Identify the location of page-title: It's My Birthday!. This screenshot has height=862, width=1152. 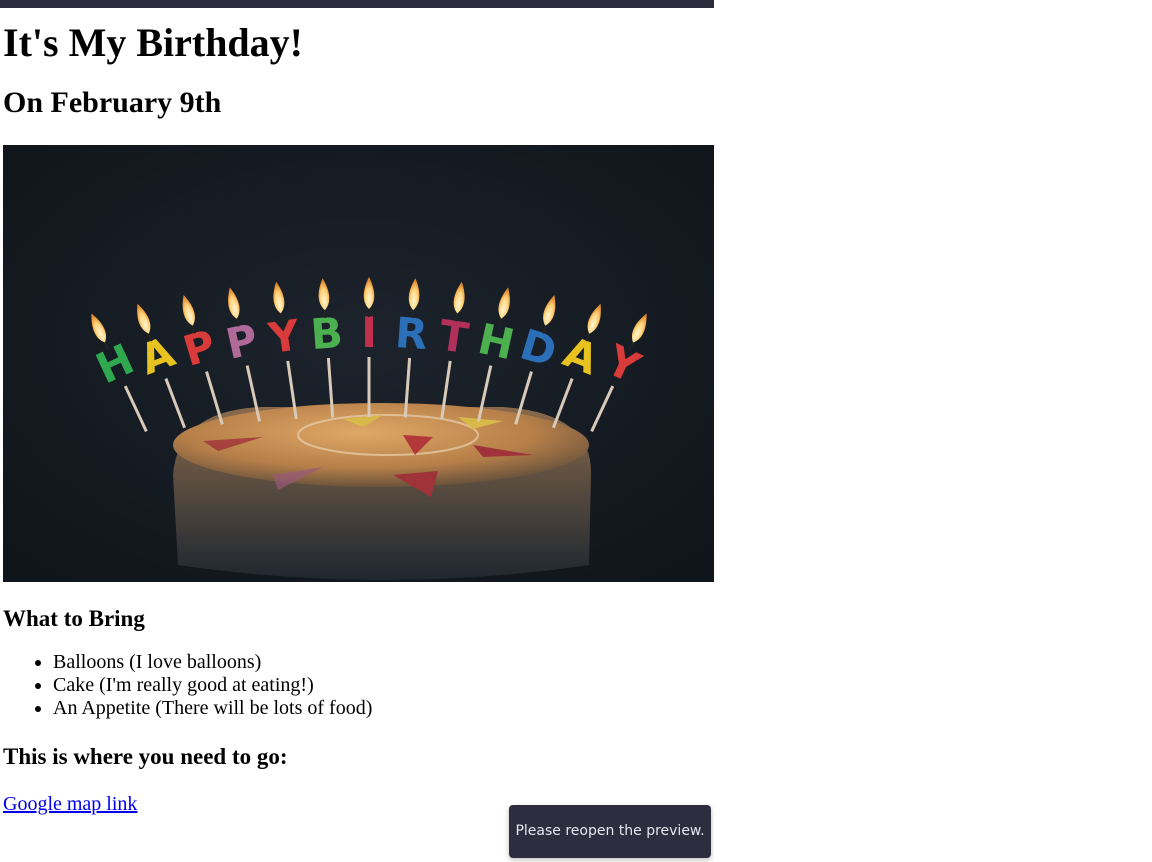
(153, 42).